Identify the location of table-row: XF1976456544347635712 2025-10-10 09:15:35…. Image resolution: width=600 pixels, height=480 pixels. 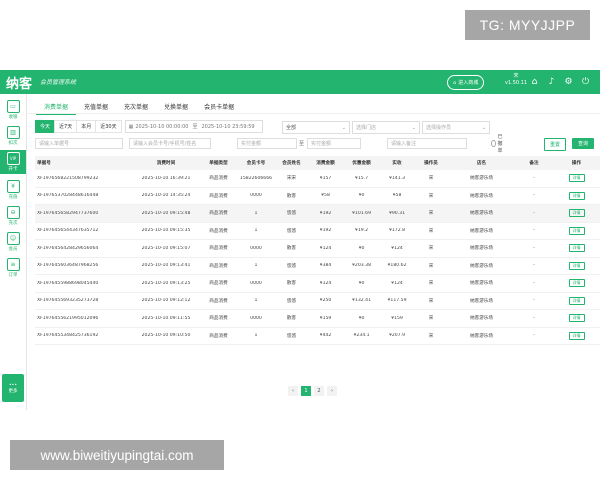
(317, 231).